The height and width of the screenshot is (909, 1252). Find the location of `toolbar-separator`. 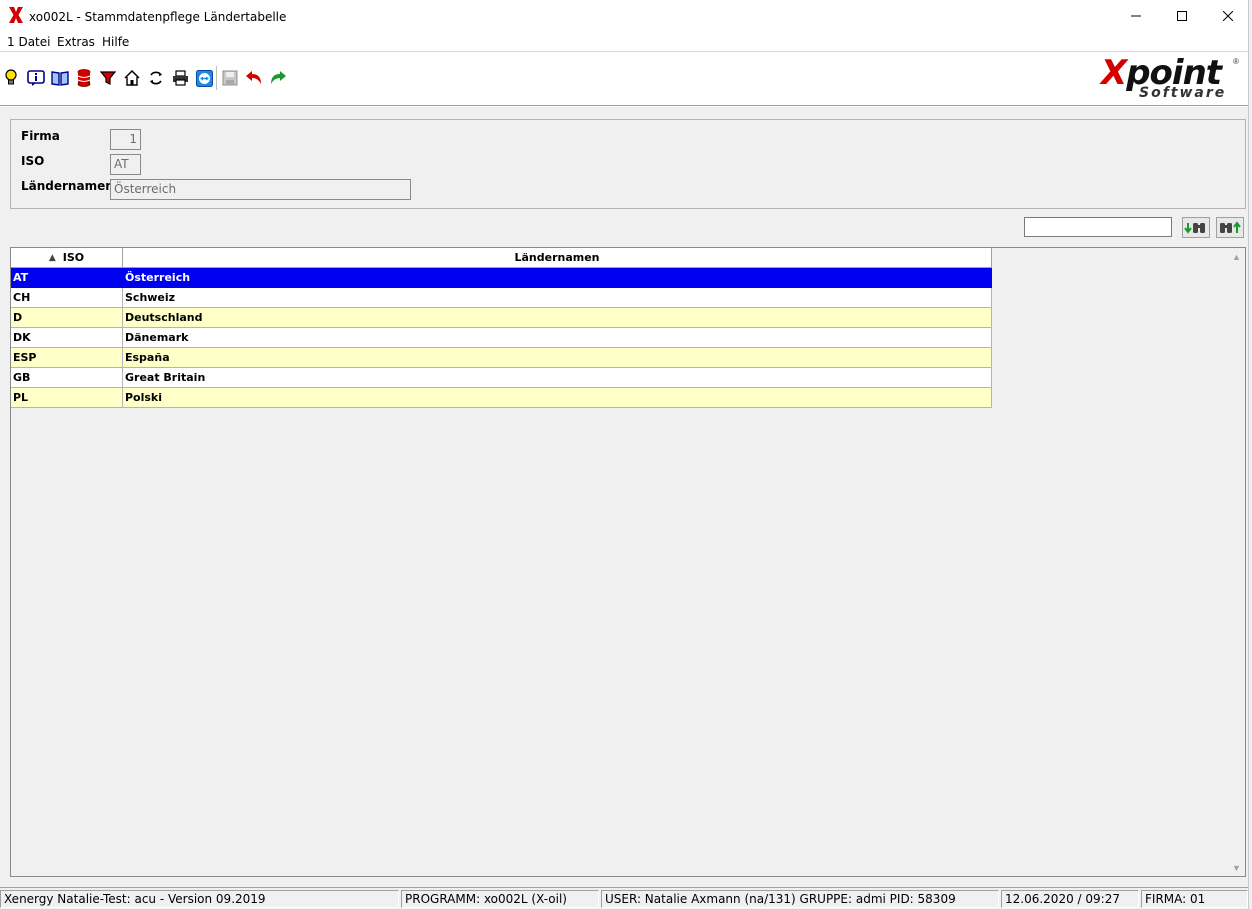

toolbar-separator is located at coordinates (216, 78).